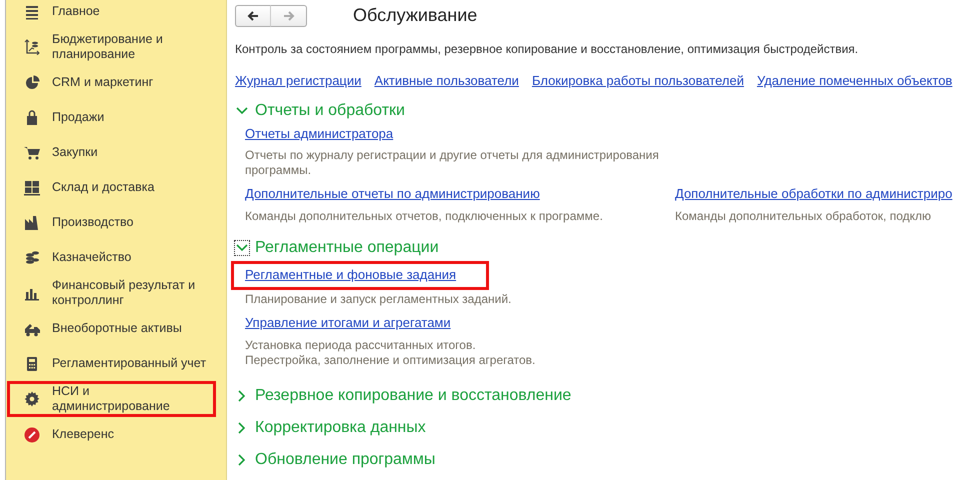 This screenshot has height=480, width=959. Describe the element at coordinates (111, 47) in the screenshot. I see `sidebar-item: Бюджетирование и планирование` at that location.